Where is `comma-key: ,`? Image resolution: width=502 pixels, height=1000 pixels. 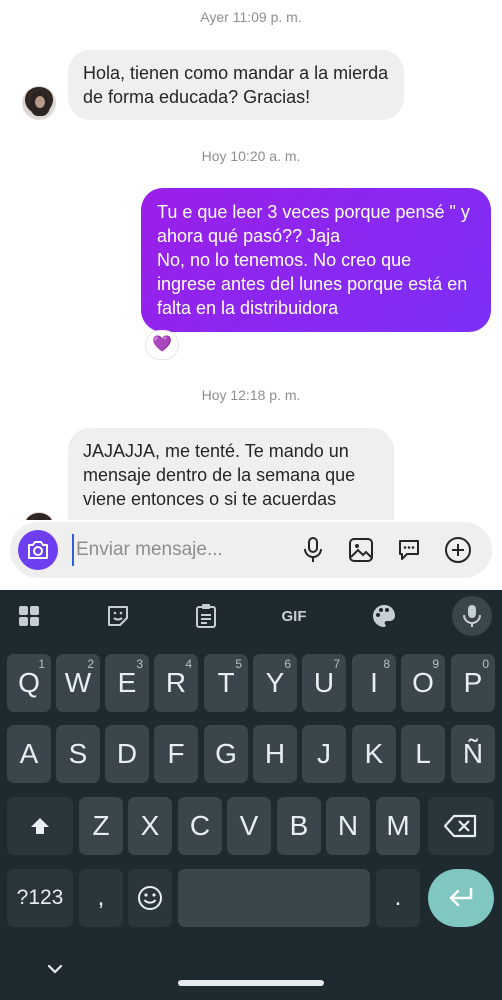
comma-key: , is located at coordinates (101, 898).